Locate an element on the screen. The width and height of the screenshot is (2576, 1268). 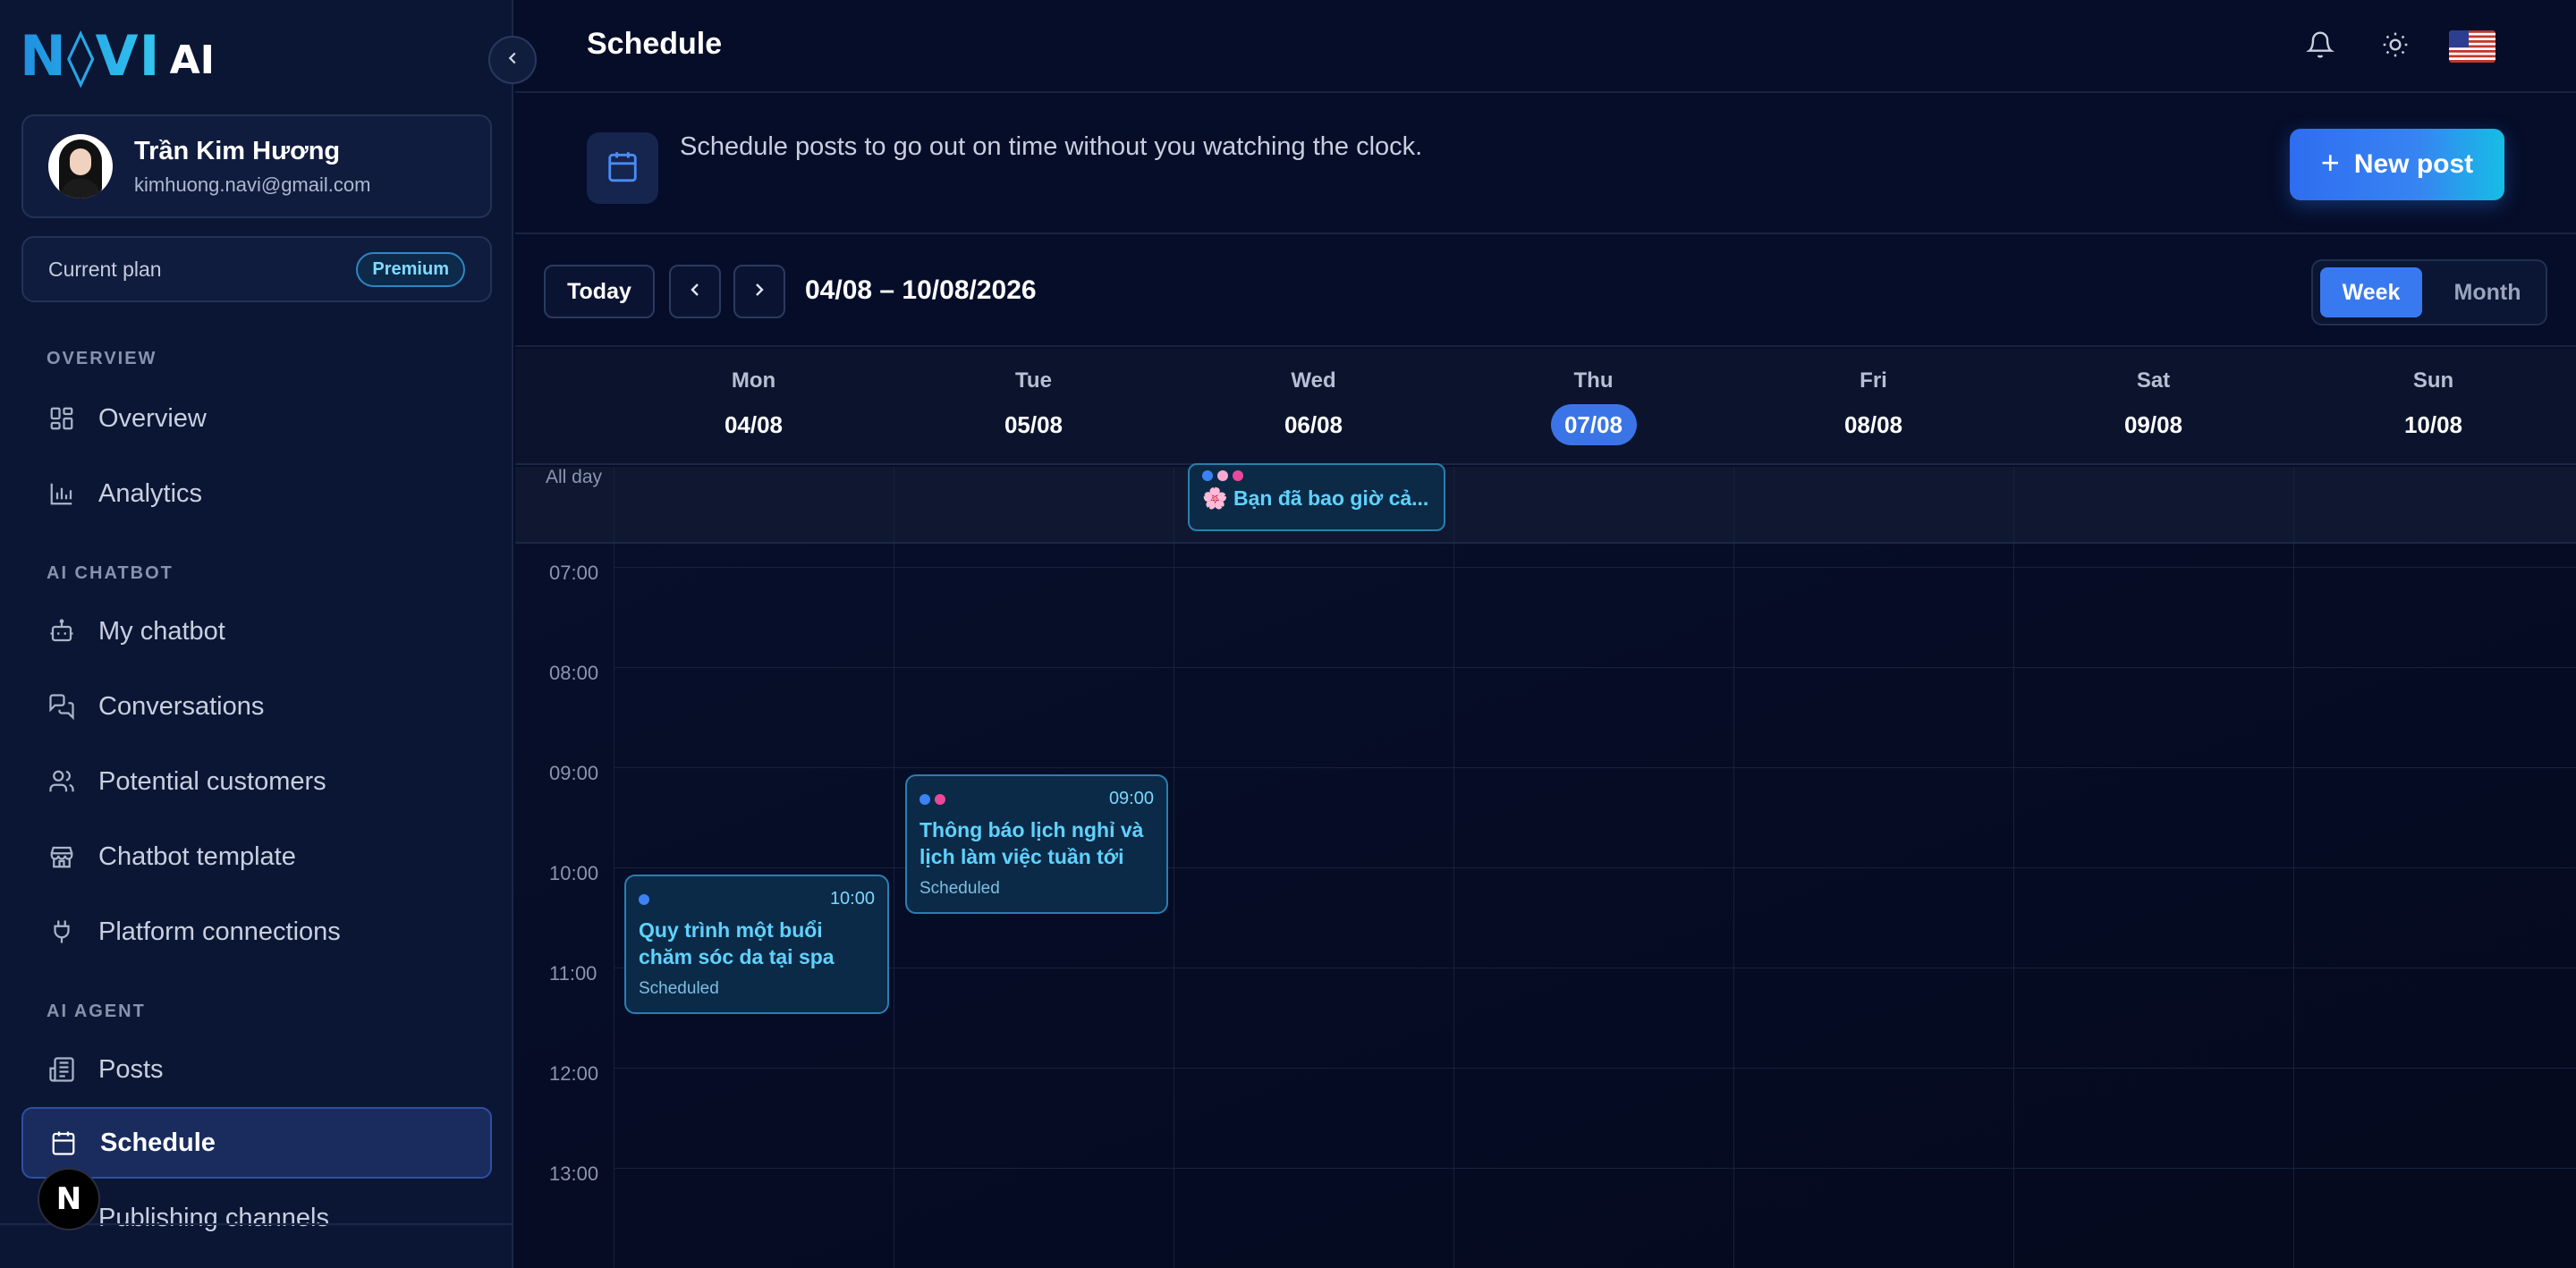
bot-icon is located at coordinates (62, 631).